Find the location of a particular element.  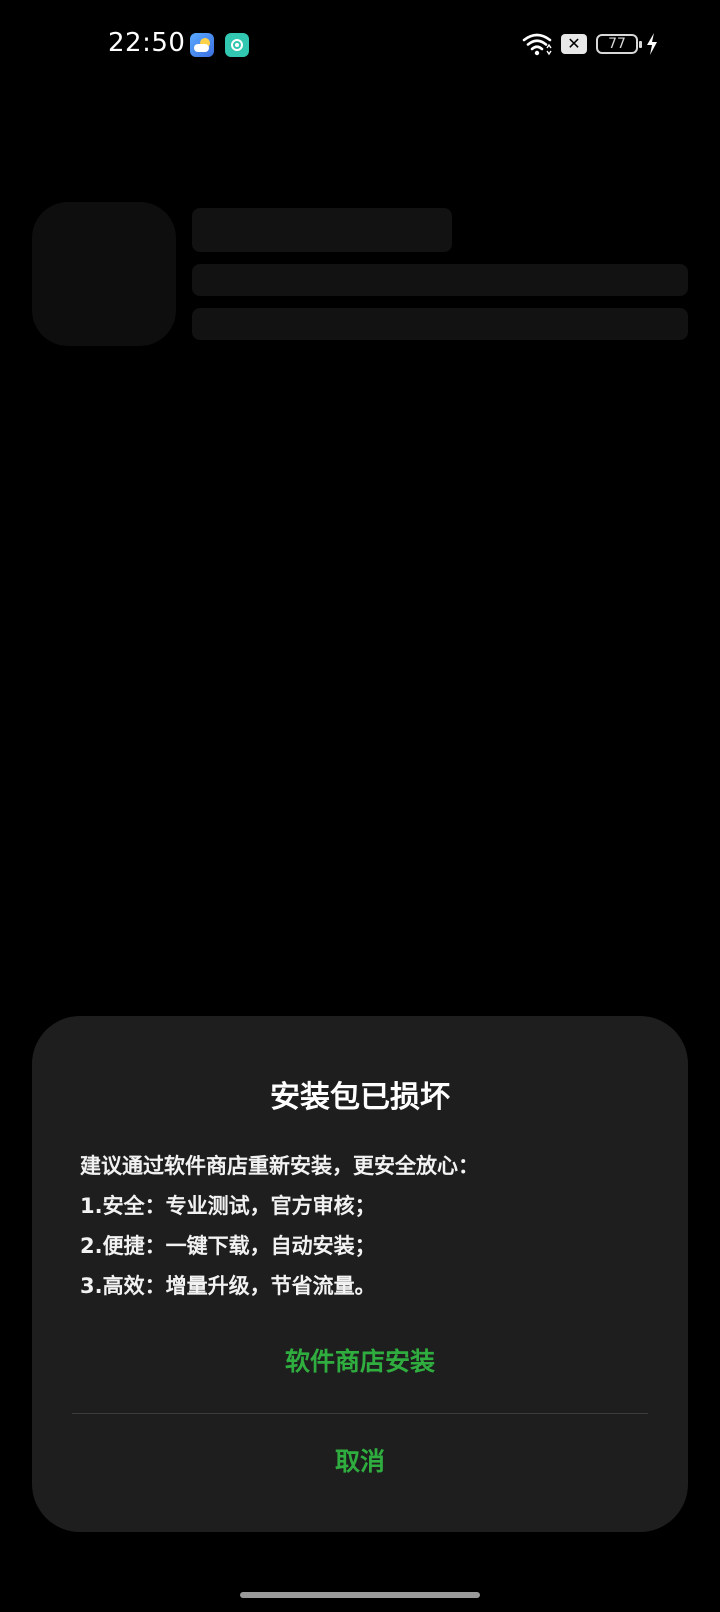

dialog-message-line: 建议通过软件商店重新安装，更安全放心： is located at coordinates (279, 1166).